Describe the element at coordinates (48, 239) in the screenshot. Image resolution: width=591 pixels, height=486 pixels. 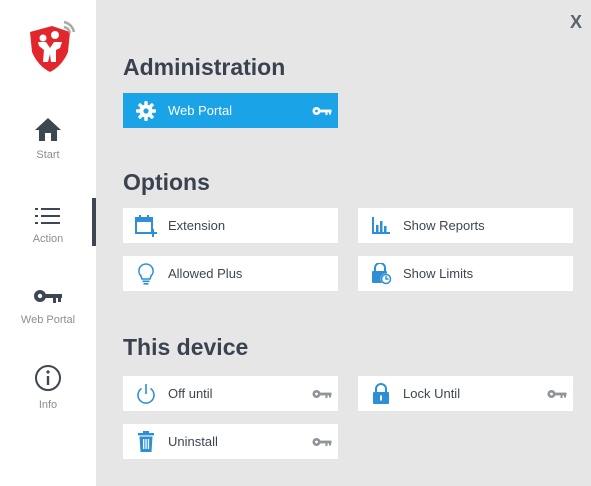
I see `sidebar-item-label: Action` at that location.